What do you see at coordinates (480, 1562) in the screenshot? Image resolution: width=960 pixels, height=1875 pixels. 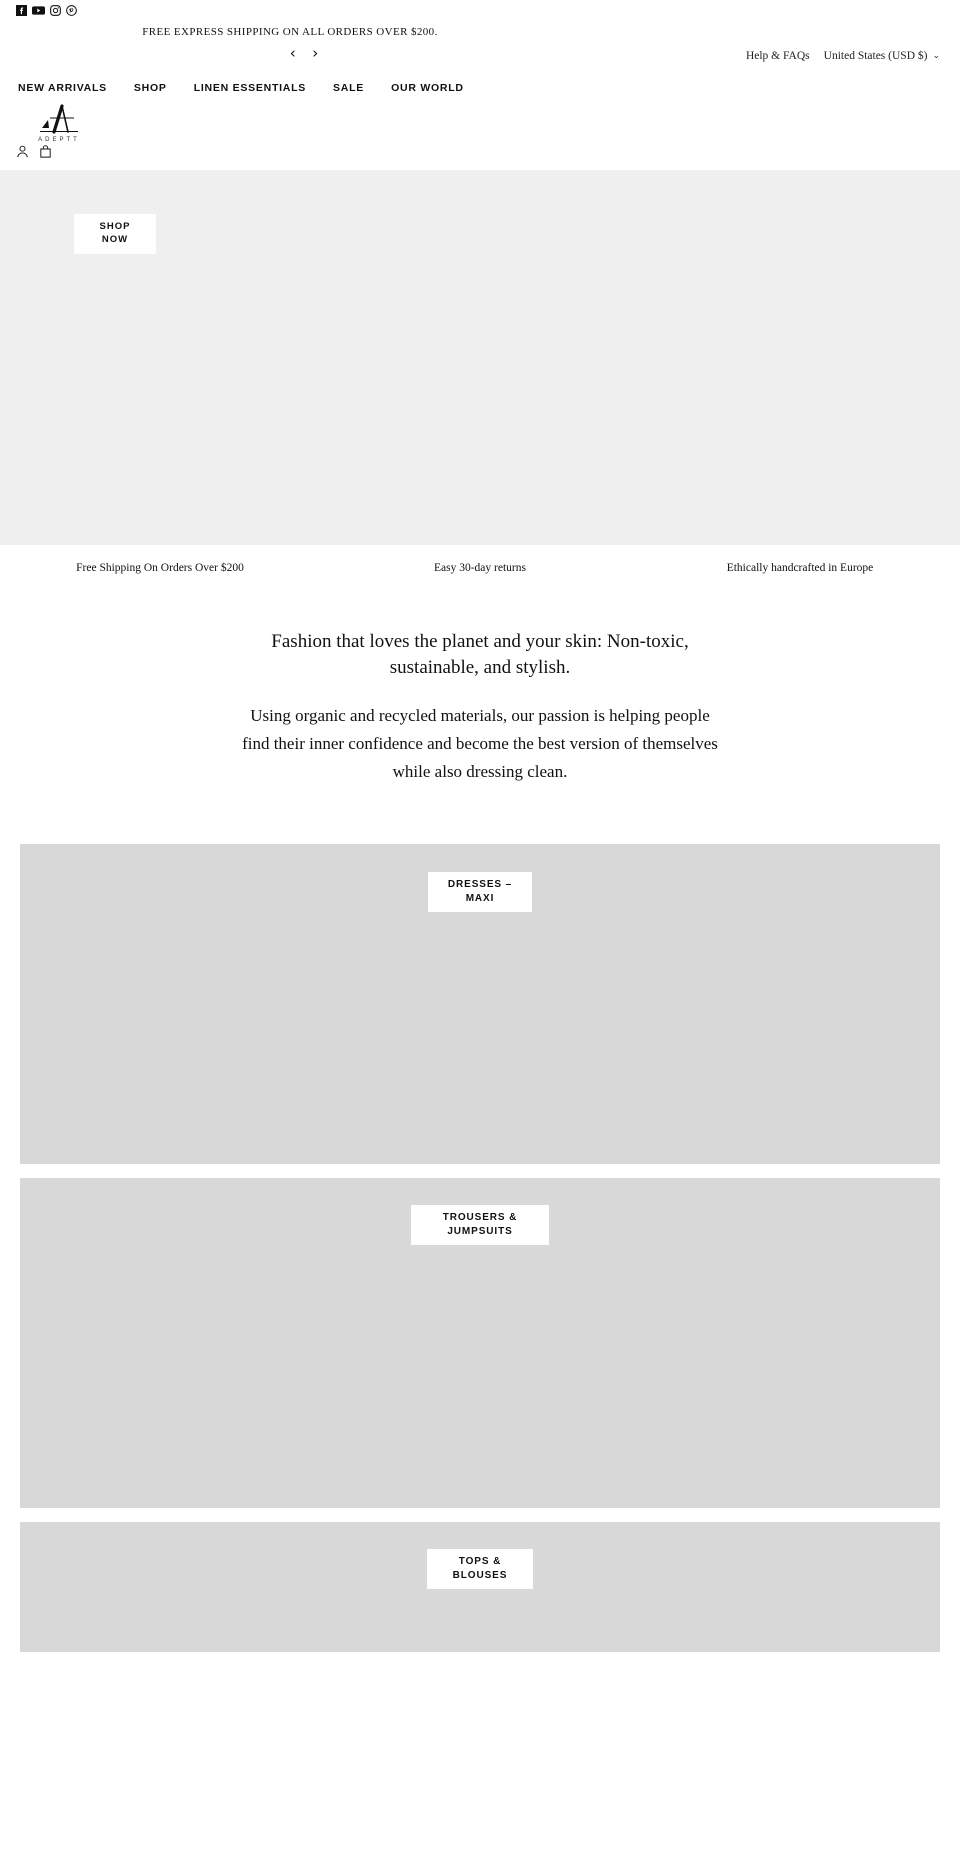 I see `category-label-line-1: TOPS &` at bounding box center [480, 1562].